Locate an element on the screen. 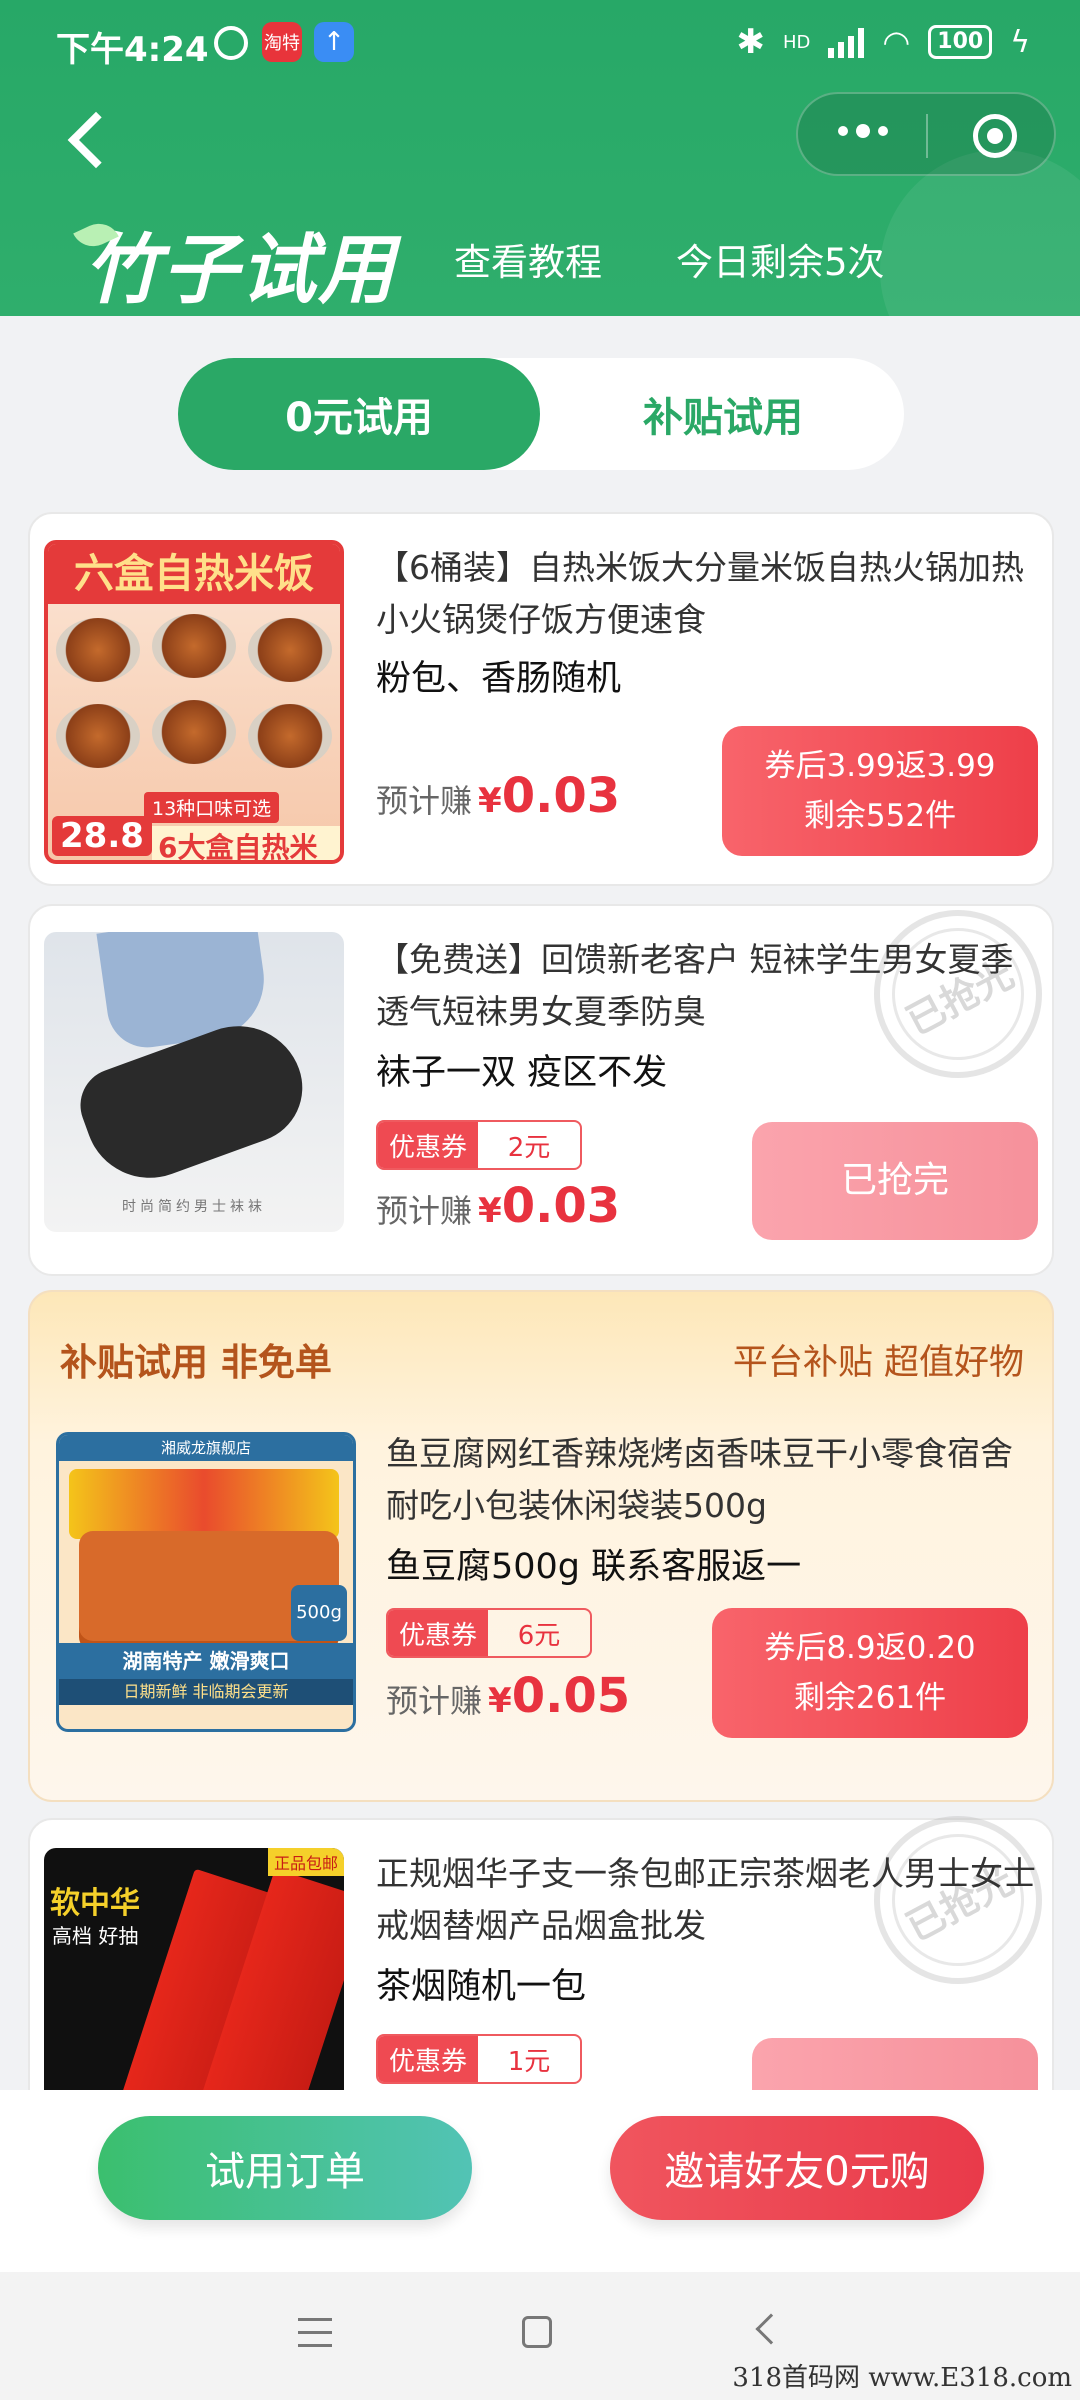  button-stock-line: 剩余261件 is located at coordinates (870, 1698).